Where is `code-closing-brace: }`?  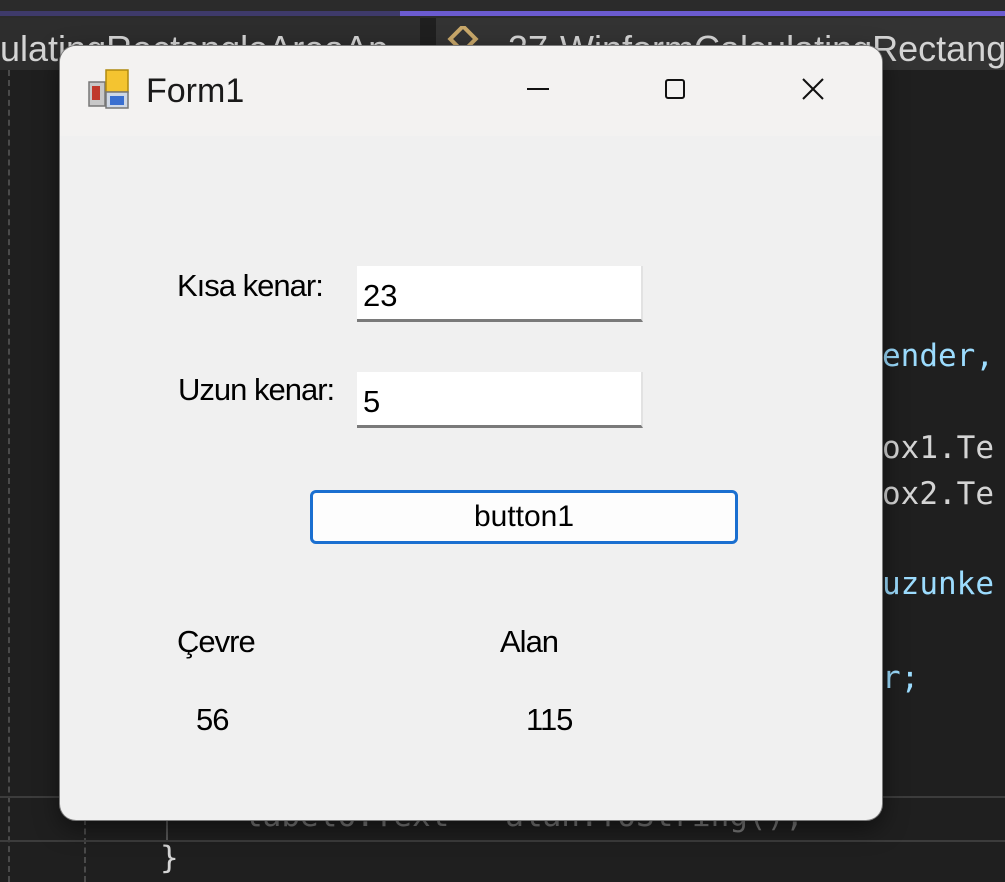
code-closing-brace: } is located at coordinates (169, 858).